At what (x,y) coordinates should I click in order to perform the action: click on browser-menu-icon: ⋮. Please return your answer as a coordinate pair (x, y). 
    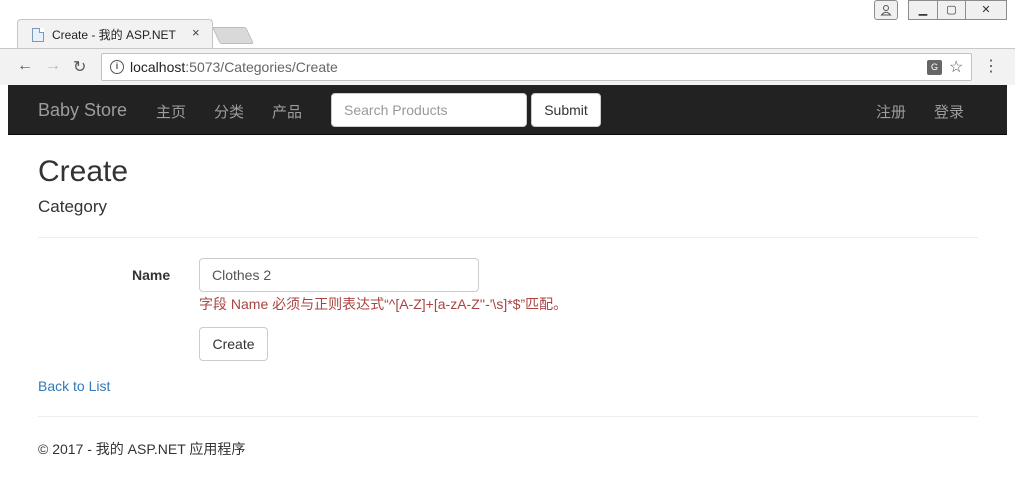
    Looking at the image, I should click on (991, 66).